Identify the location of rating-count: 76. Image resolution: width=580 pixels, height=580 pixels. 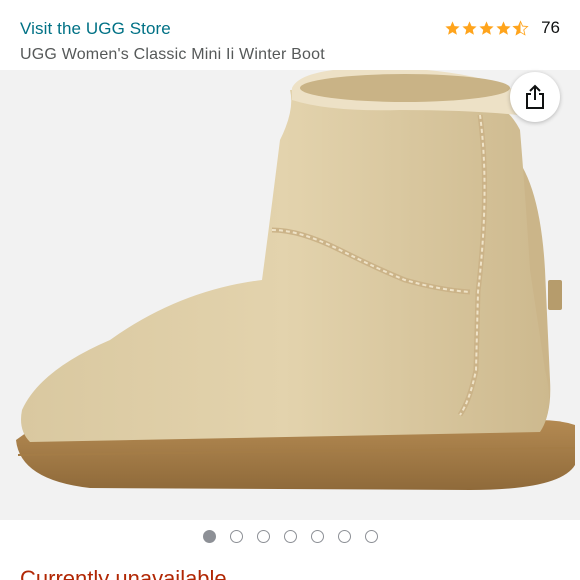
(550, 28).